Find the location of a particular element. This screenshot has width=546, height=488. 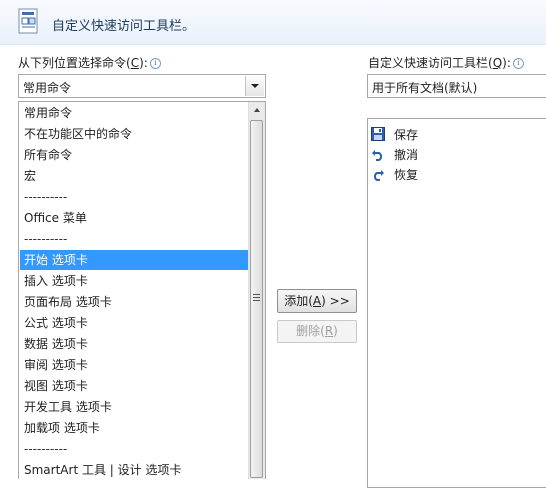

undo-icon is located at coordinates (377, 155).